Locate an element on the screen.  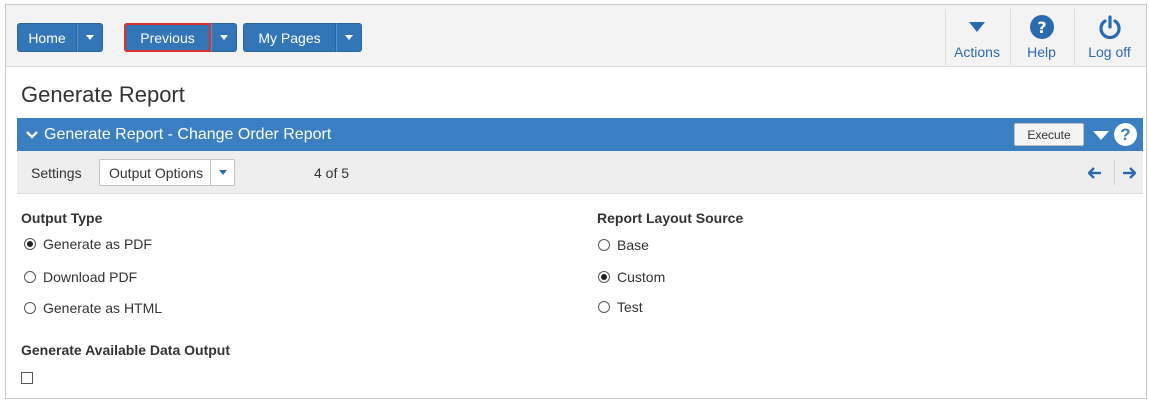
previous-button: Previous is located at coordinates (167, 37).